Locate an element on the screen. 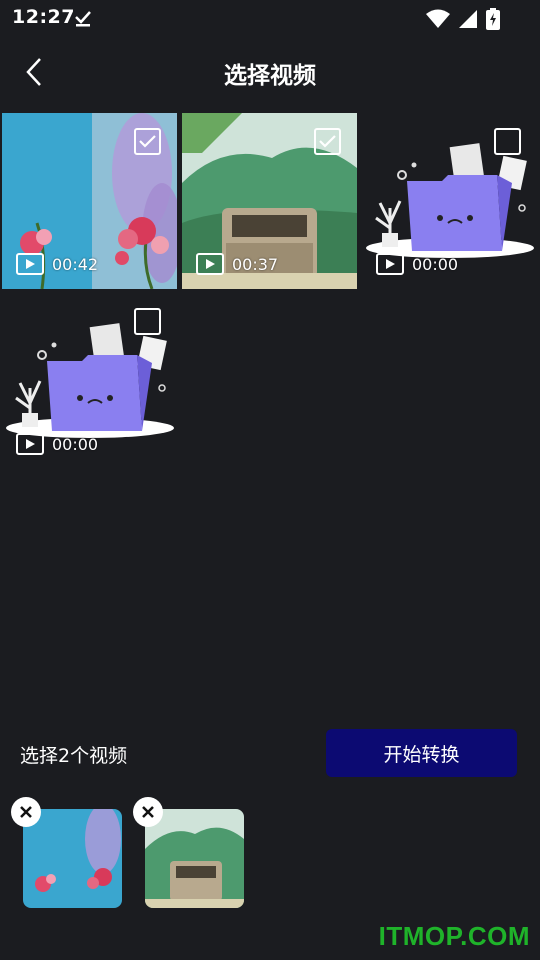  video-thumbnail-flowers is located at coordinates (72, 858).